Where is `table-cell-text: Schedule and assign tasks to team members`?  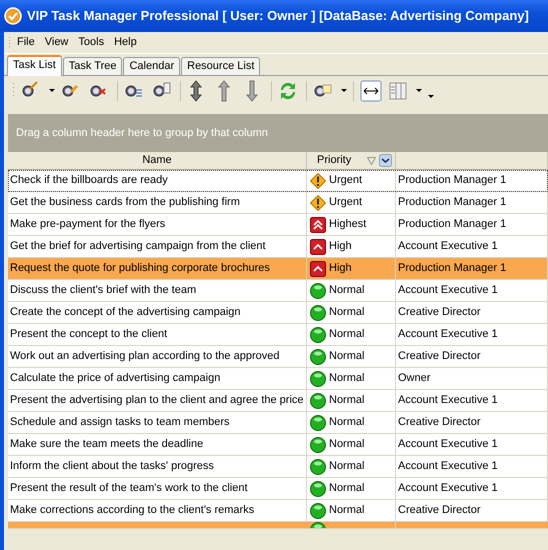
table-cell-text: Schedule and assign tasks to team members is located at coordinates (120, 422).